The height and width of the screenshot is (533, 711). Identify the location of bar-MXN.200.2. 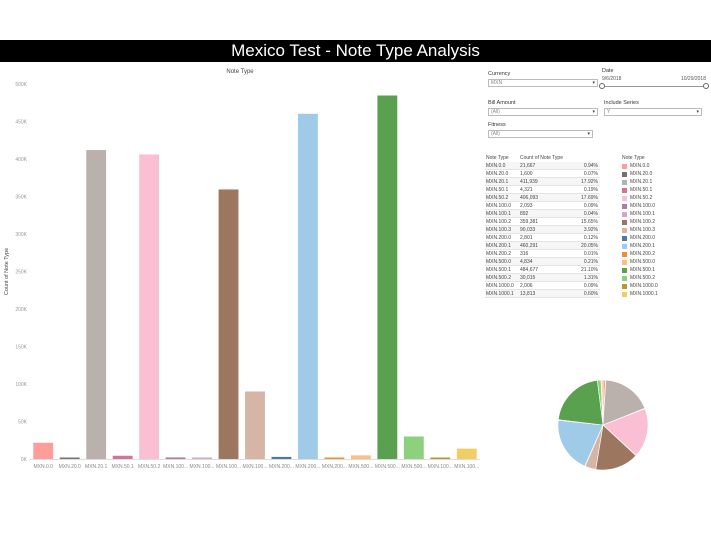
(334, 458).